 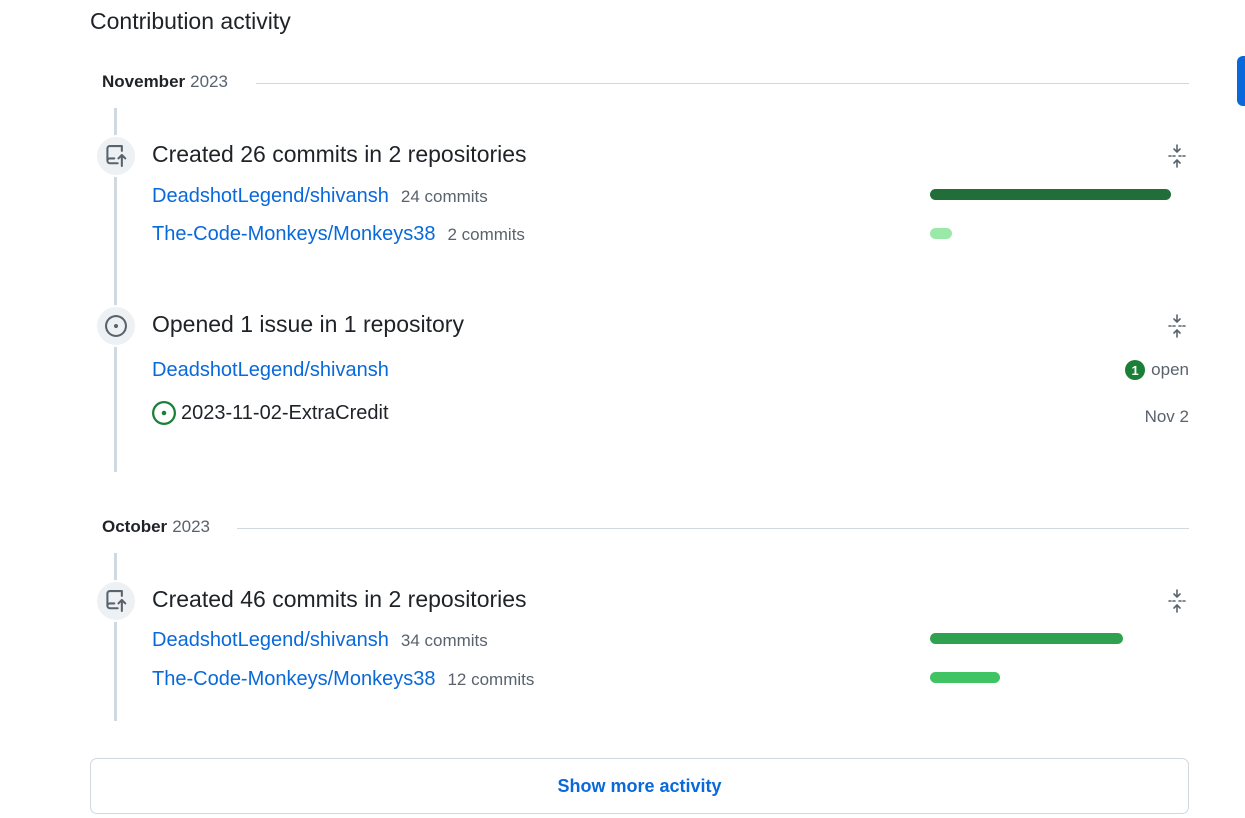 I want to click on repo-row: The-Code-Monkeys/Monkeys38 2 commits, so click(x=338, y=234).